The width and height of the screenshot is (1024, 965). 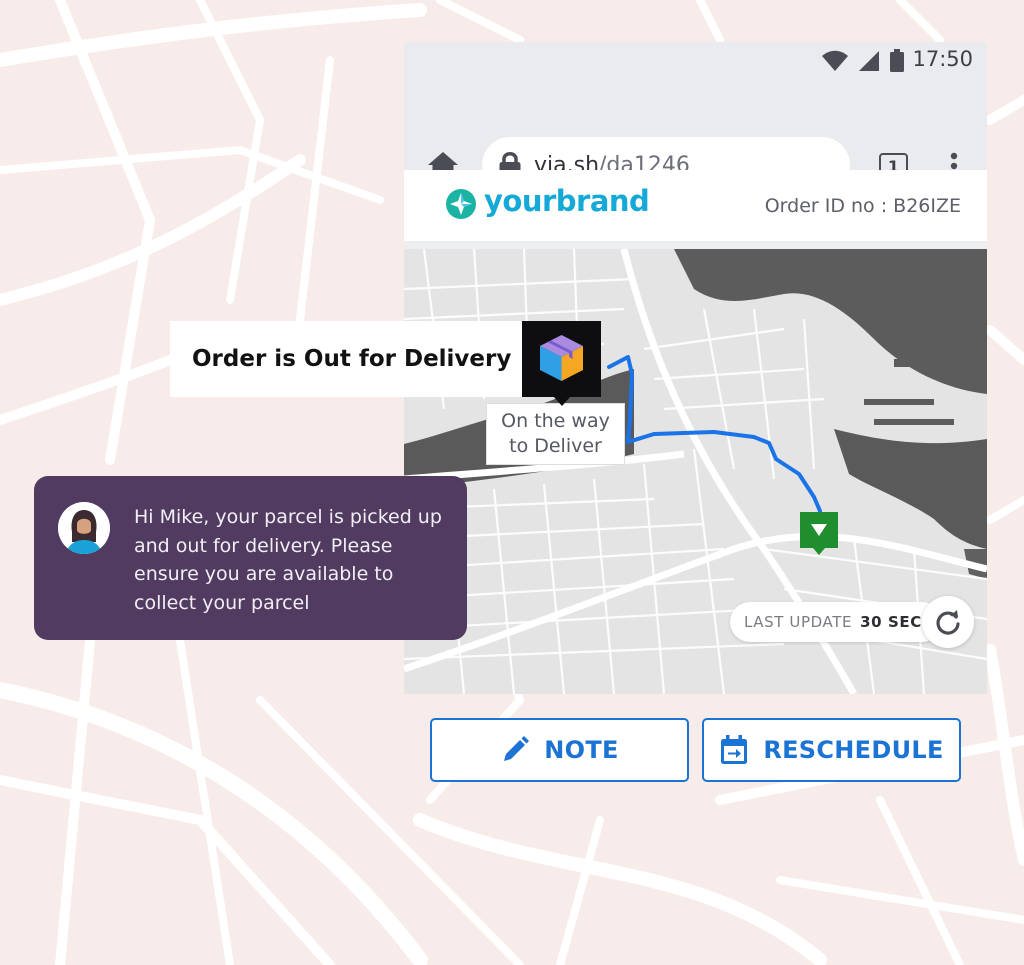 I want to click on last-update-label: LAST UPDATE, so click(x=798, y=622).